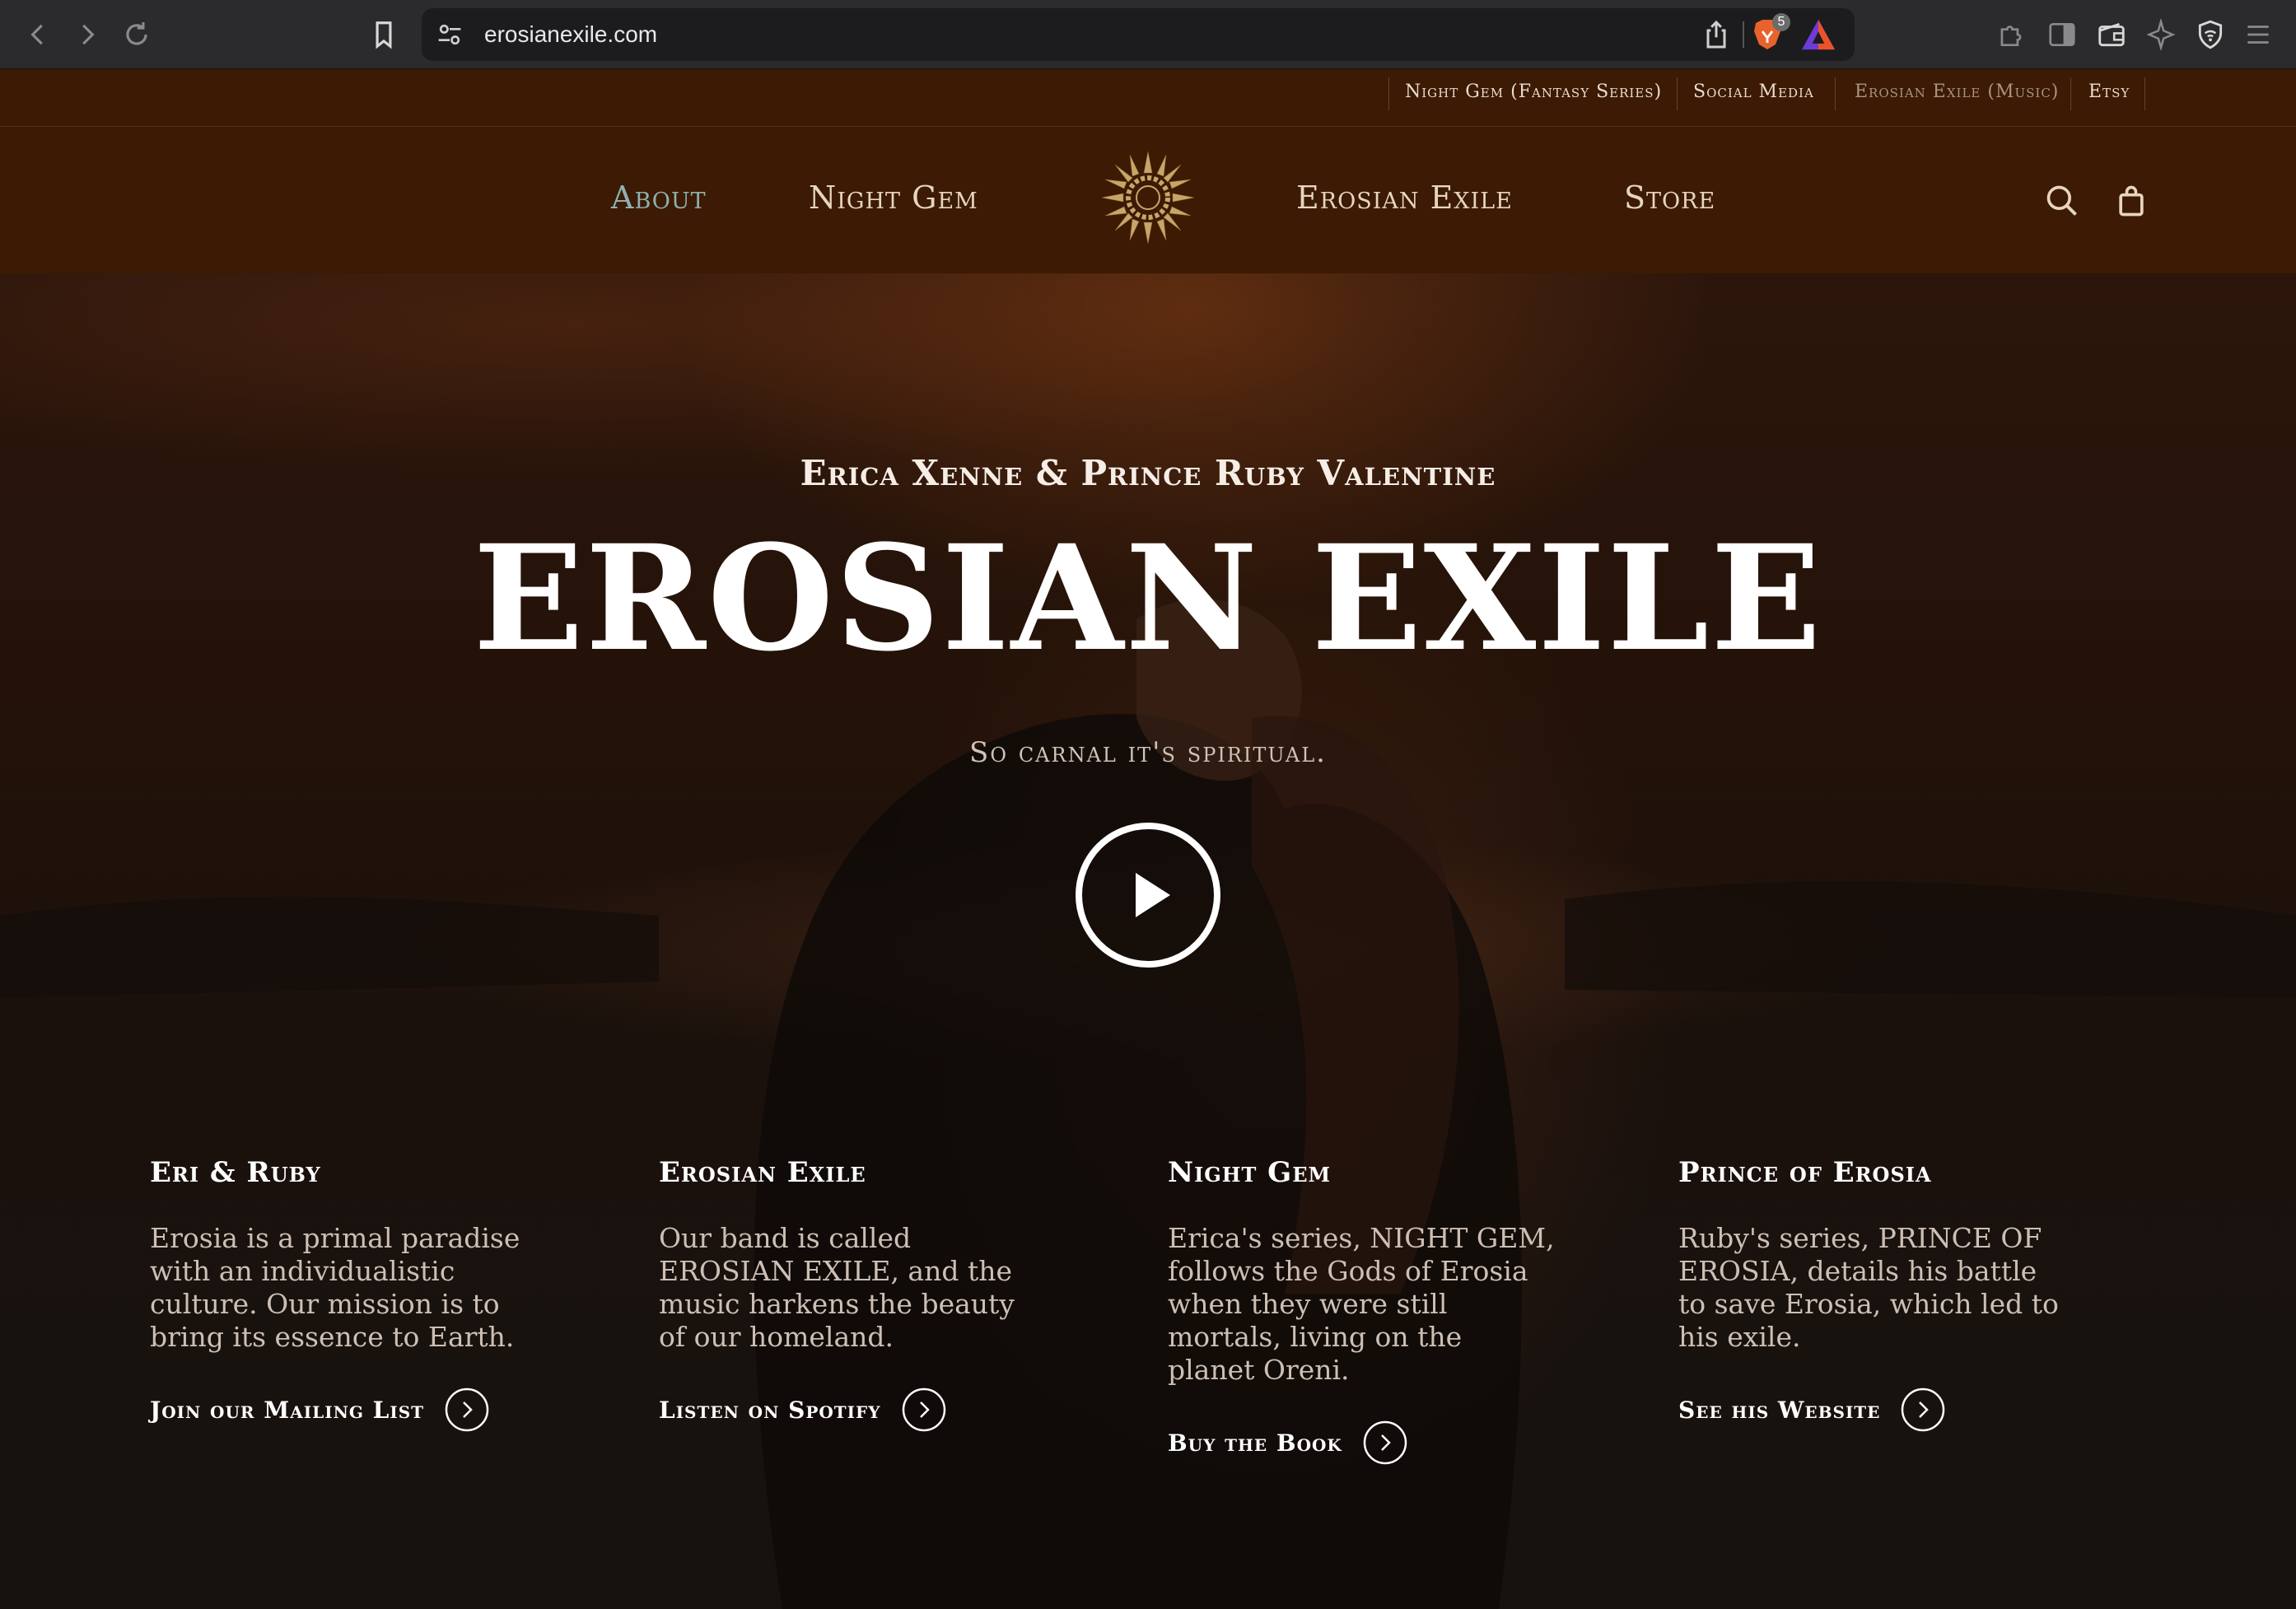  What do you see at coordinates (1148, 752) in the screenshot?
I see `hero-tagline: So carnal it's spiritual.` at bounding box center [1148, 752].